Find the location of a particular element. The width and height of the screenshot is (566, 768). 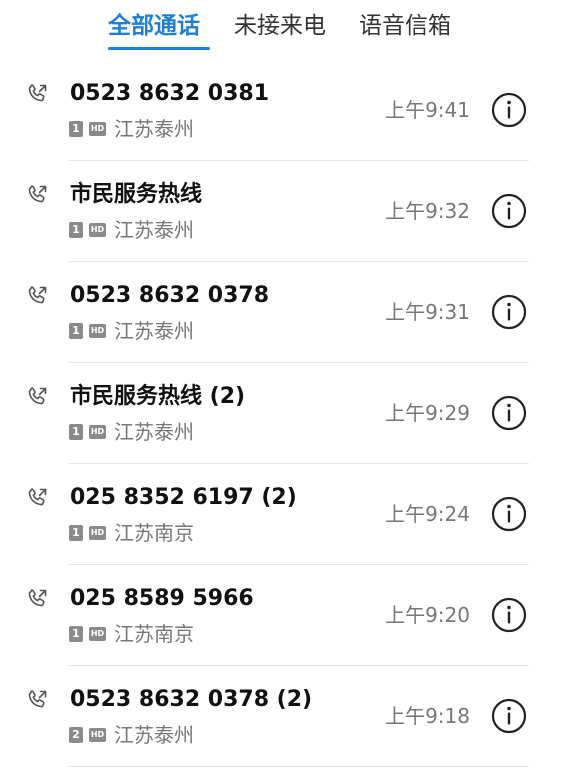

call-time: 上午9:32 is located at coordinates (427, 211).